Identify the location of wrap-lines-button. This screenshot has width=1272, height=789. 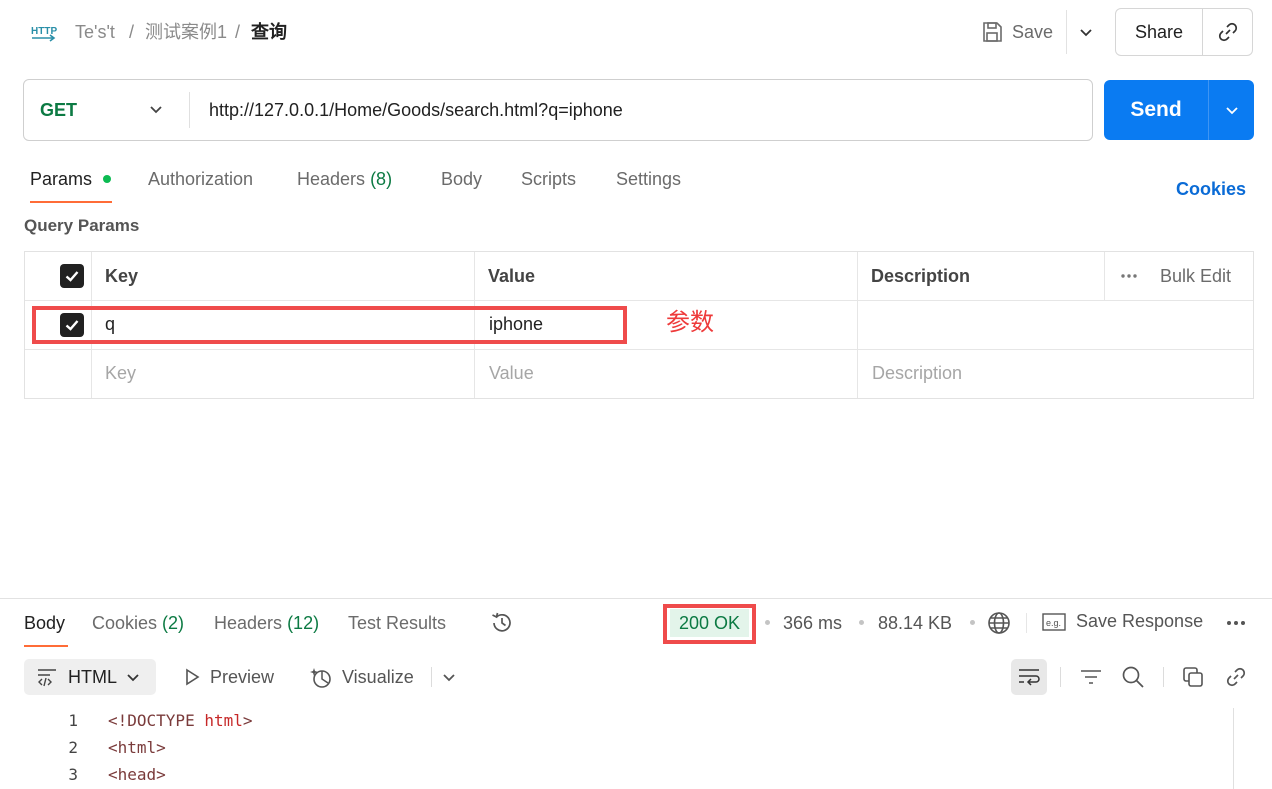
(1029, 677).